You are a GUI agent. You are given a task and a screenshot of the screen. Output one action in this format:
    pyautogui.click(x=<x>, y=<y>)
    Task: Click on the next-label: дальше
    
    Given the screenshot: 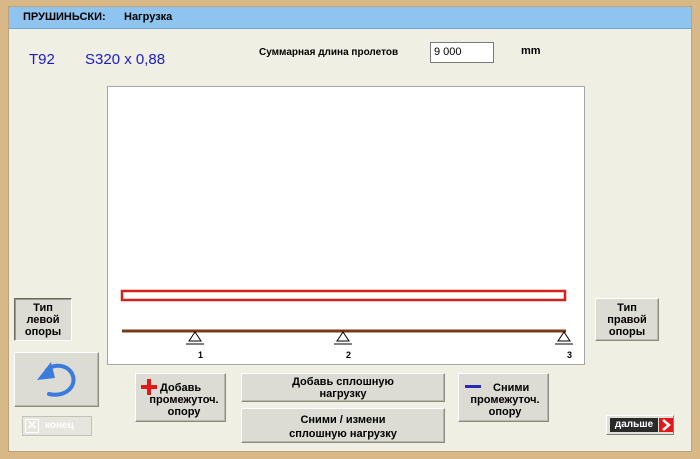 What is the action you would take?
    pyautogui.click(x=634, y=425)
    